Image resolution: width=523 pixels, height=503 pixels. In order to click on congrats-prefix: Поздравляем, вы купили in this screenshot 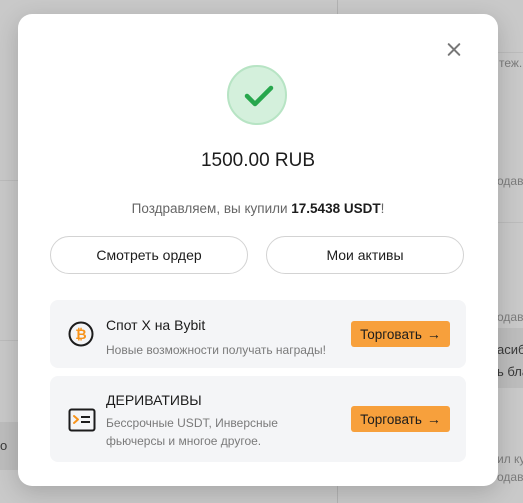, I will do `click(211, 208)`.